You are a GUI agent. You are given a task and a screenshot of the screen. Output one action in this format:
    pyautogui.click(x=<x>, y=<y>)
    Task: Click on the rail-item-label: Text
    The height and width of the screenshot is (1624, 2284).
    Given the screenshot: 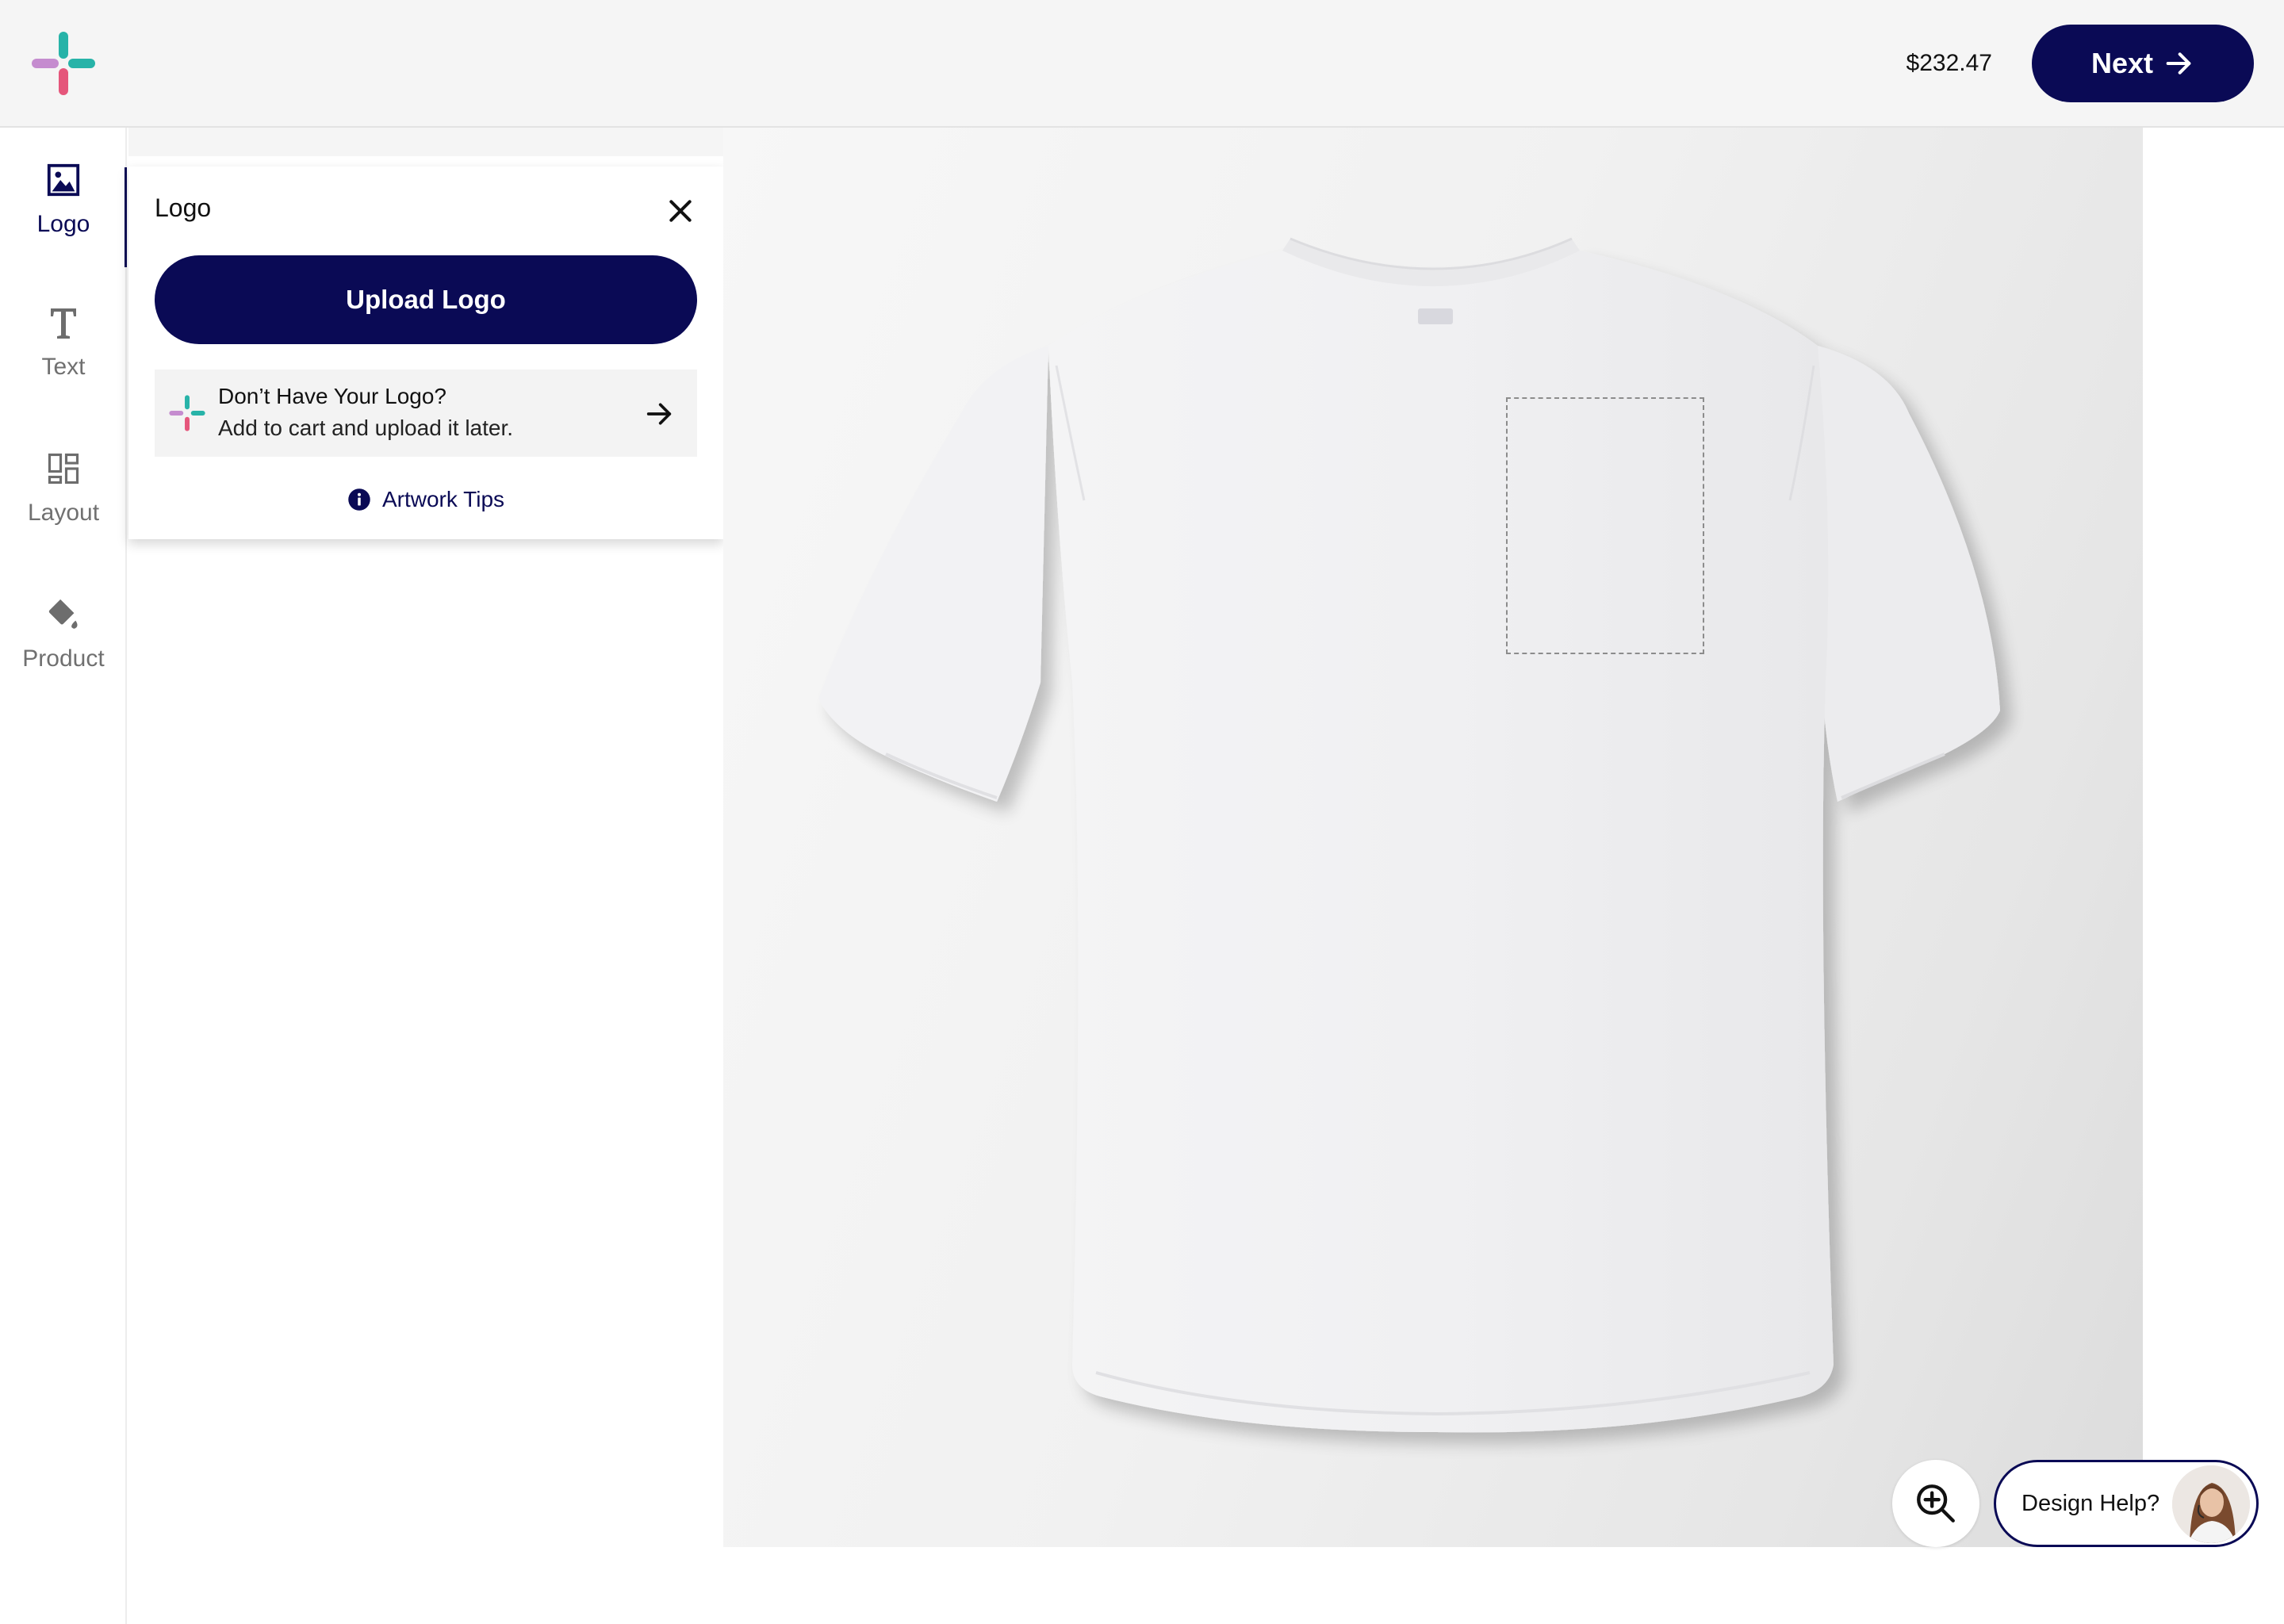 What is the action you would take?
    pyautogui.click(x=63, y=367)
    